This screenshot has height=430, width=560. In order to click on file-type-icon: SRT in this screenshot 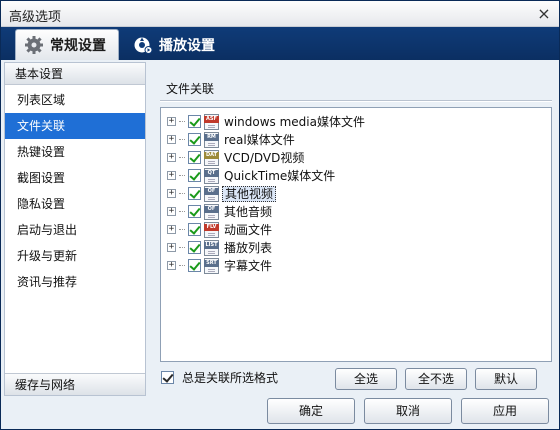, I will do `click(211, 265)`.